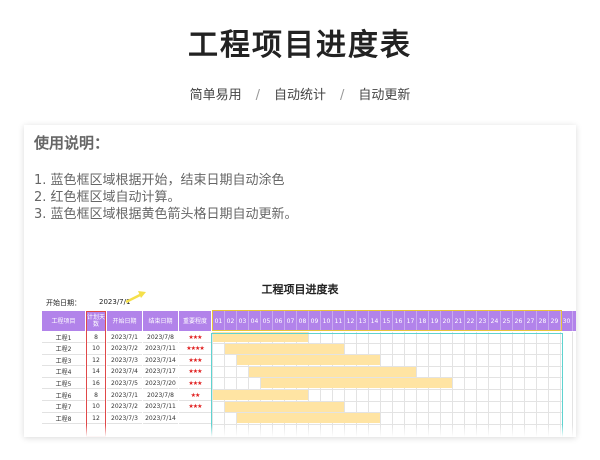 The width and height of the screenshot is (600, 460). I want to click on feature-nav: 简单易用 / 自动统计 / 自动更新, so click(300, 93).